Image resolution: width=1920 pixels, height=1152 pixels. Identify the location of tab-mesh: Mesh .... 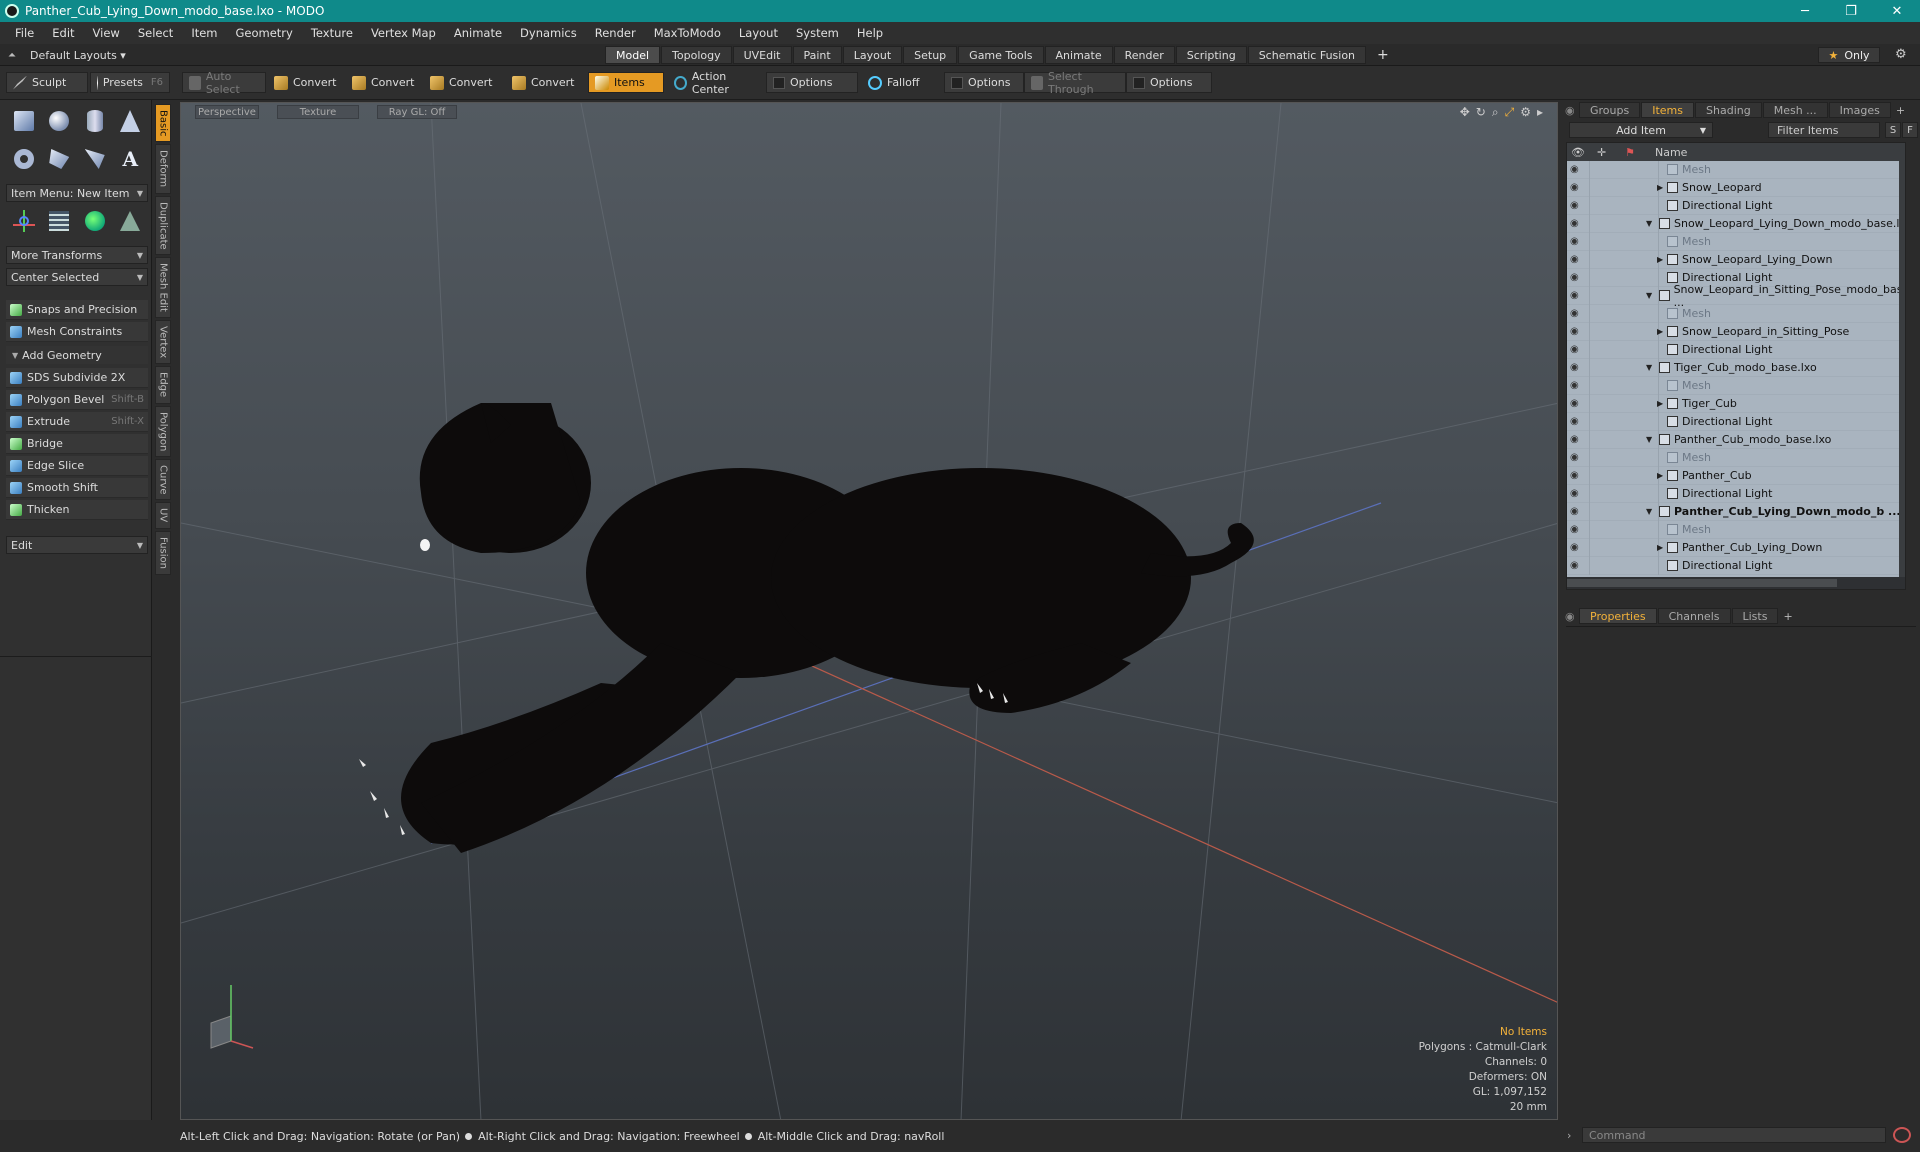
(1795, 110).